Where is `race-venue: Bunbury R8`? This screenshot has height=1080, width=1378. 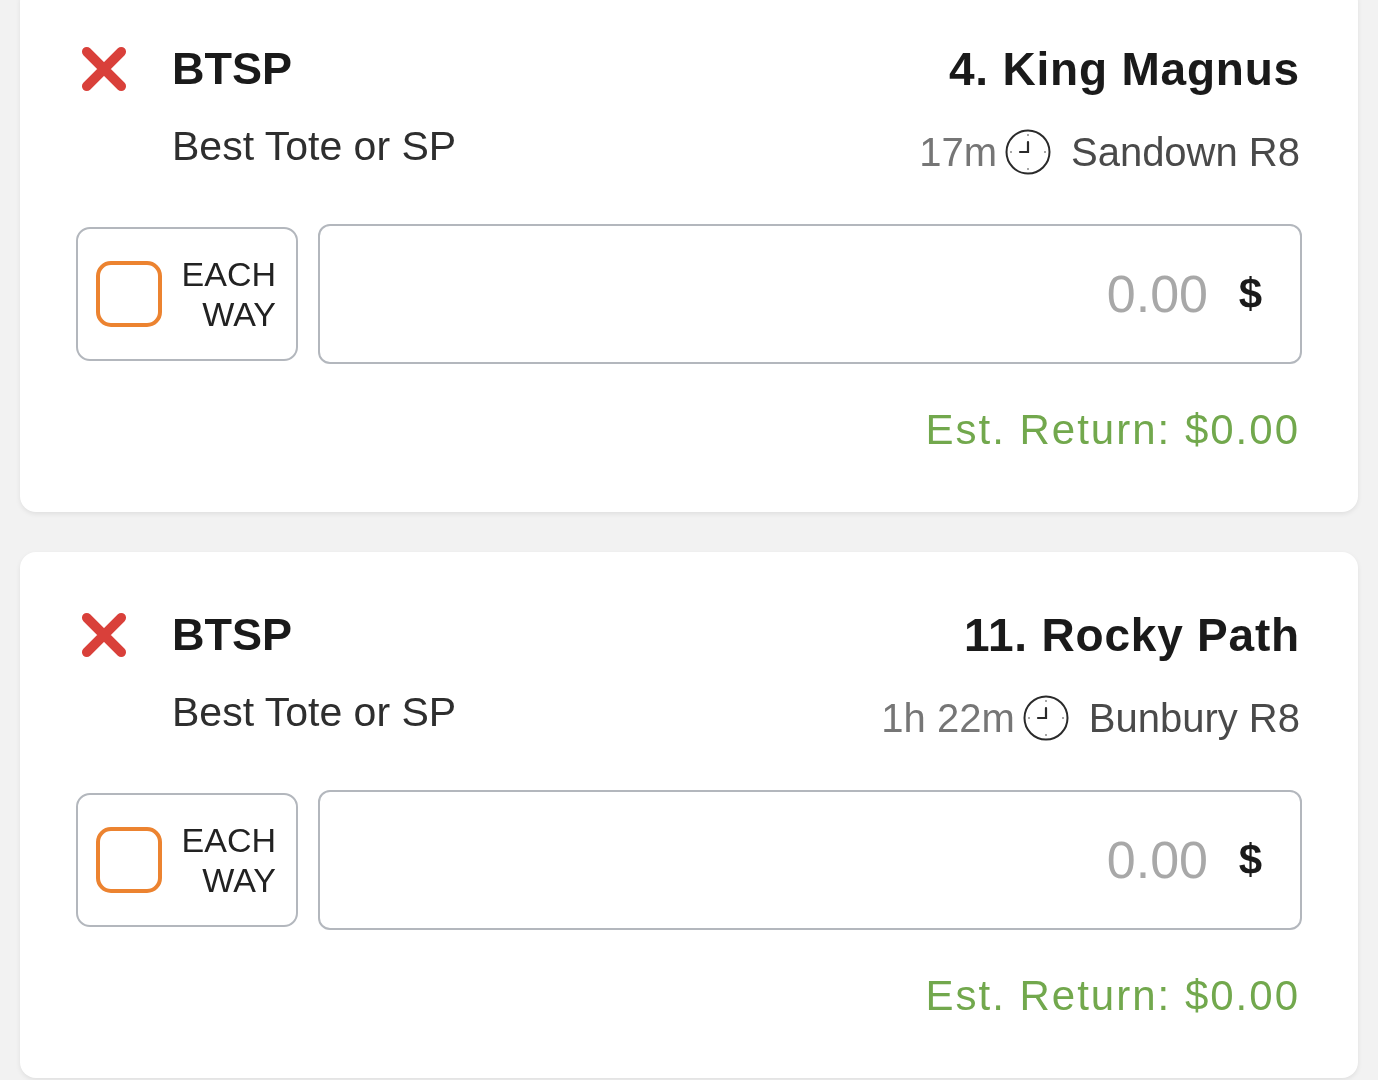 race-venue: Bunbury R8 is located at coordinates (1194, 718).